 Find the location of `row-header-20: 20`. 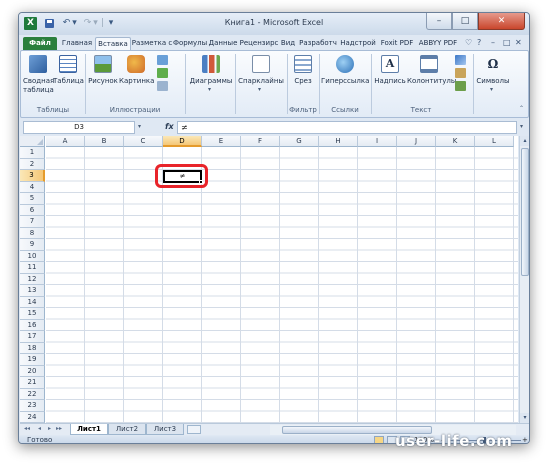

row-header-20: 20 is located at coordinates (32, 371).